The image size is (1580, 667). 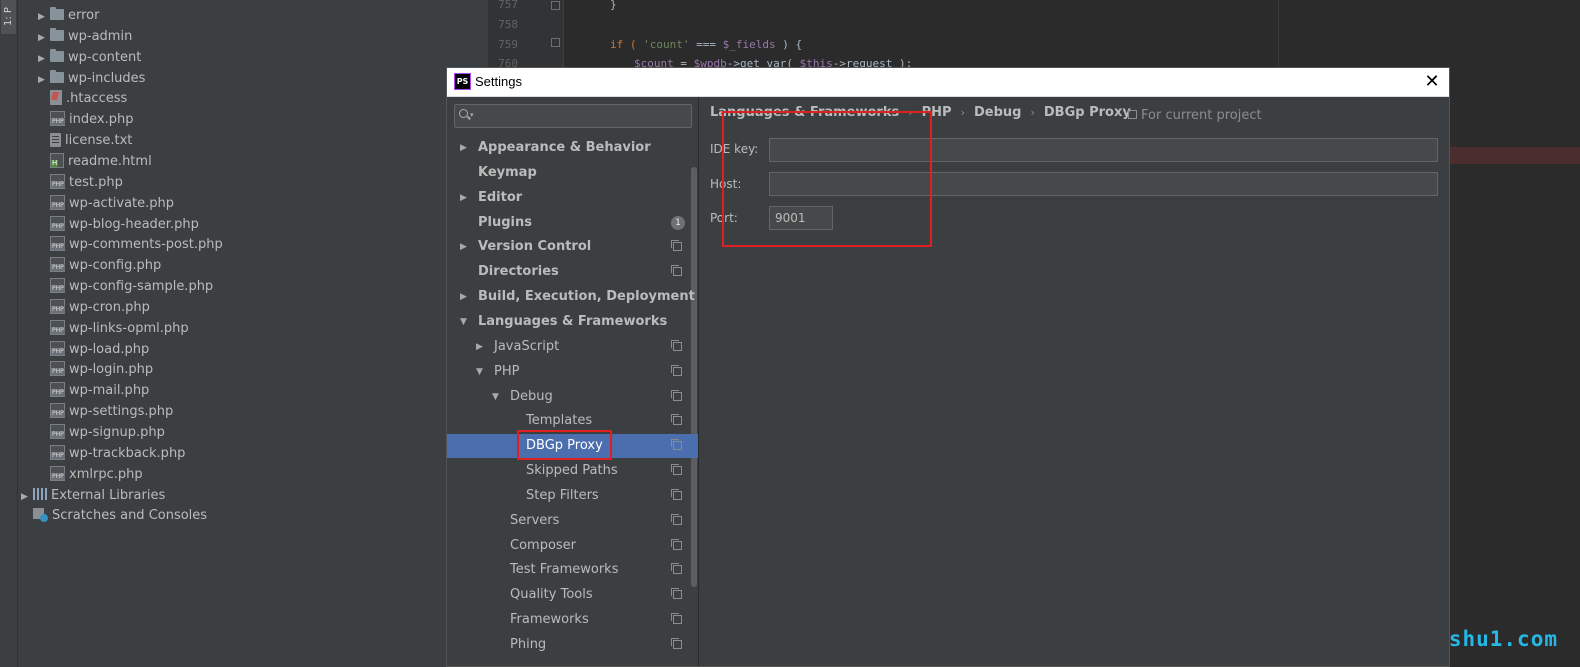 I want to click on search-history-chevron-icon: ▾, so click(x=472, y=115).